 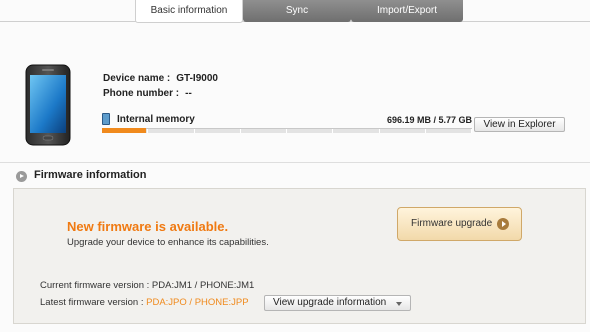 What do you see at coordinates (330, 302) in the screenshot?
I see `view-upgrade-information-label: View upgrade information` at bounding box center [330, 302].